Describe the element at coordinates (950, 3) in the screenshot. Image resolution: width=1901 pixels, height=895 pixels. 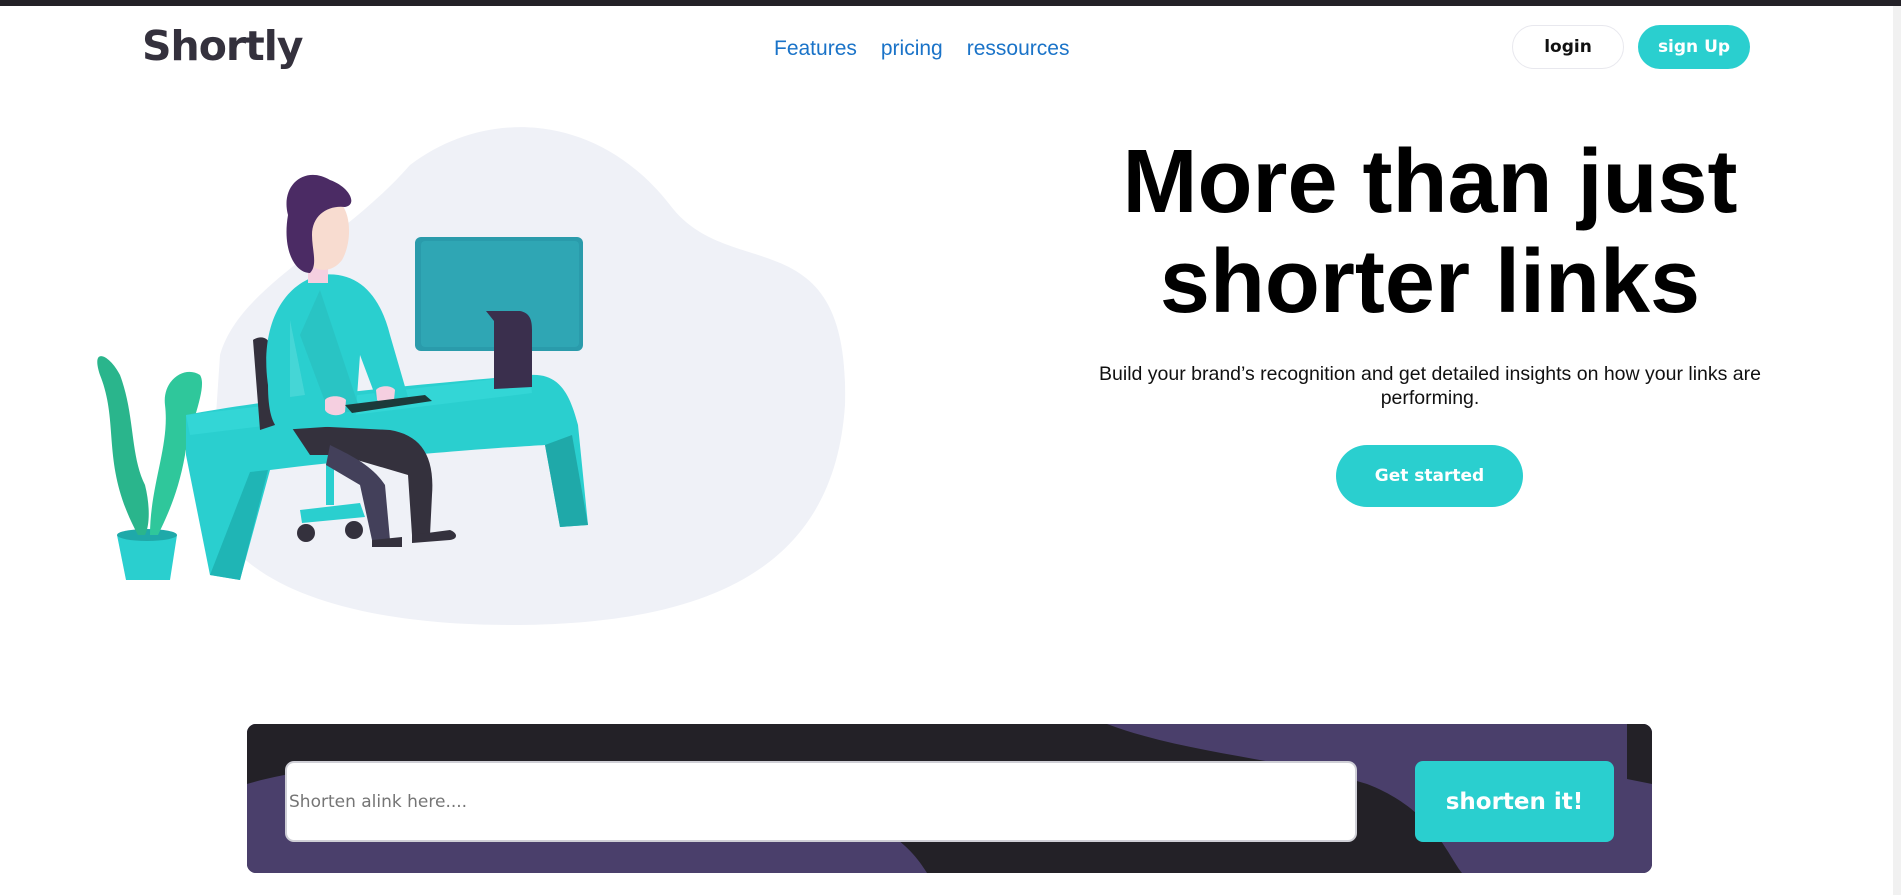
I see `browser-top-strip` at that location.